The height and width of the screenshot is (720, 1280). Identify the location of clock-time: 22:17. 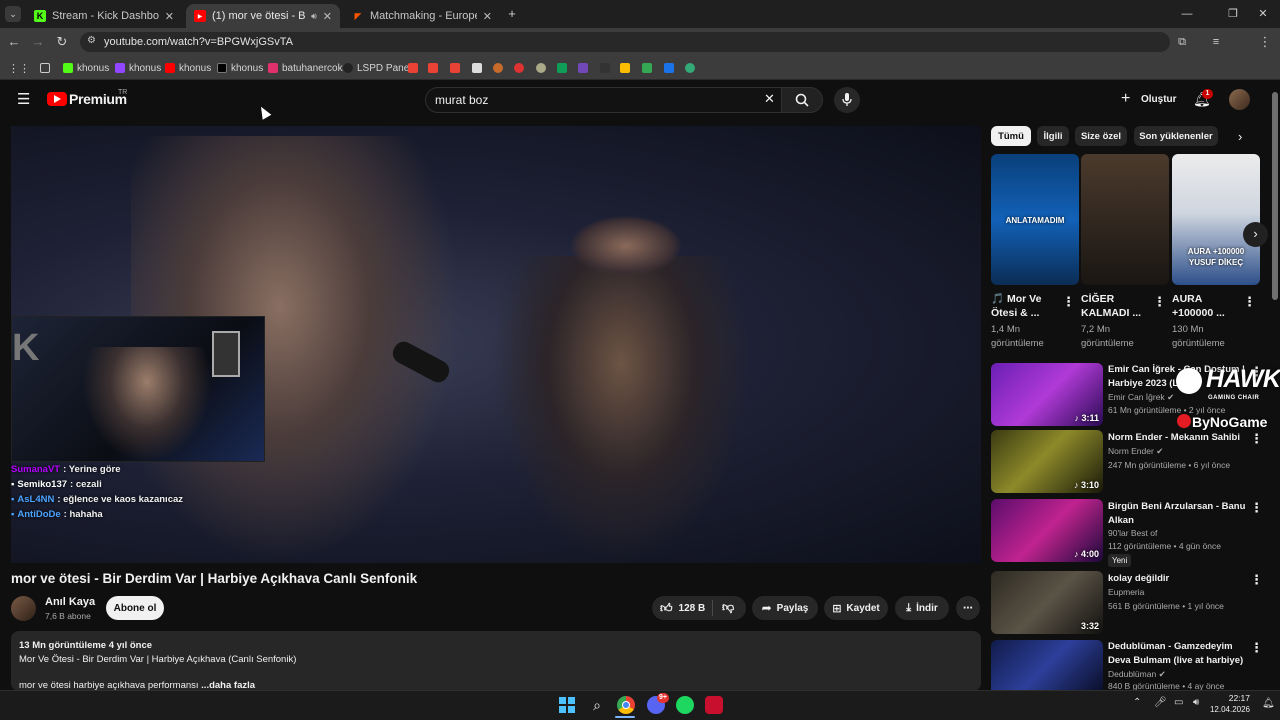
(1231, 698).